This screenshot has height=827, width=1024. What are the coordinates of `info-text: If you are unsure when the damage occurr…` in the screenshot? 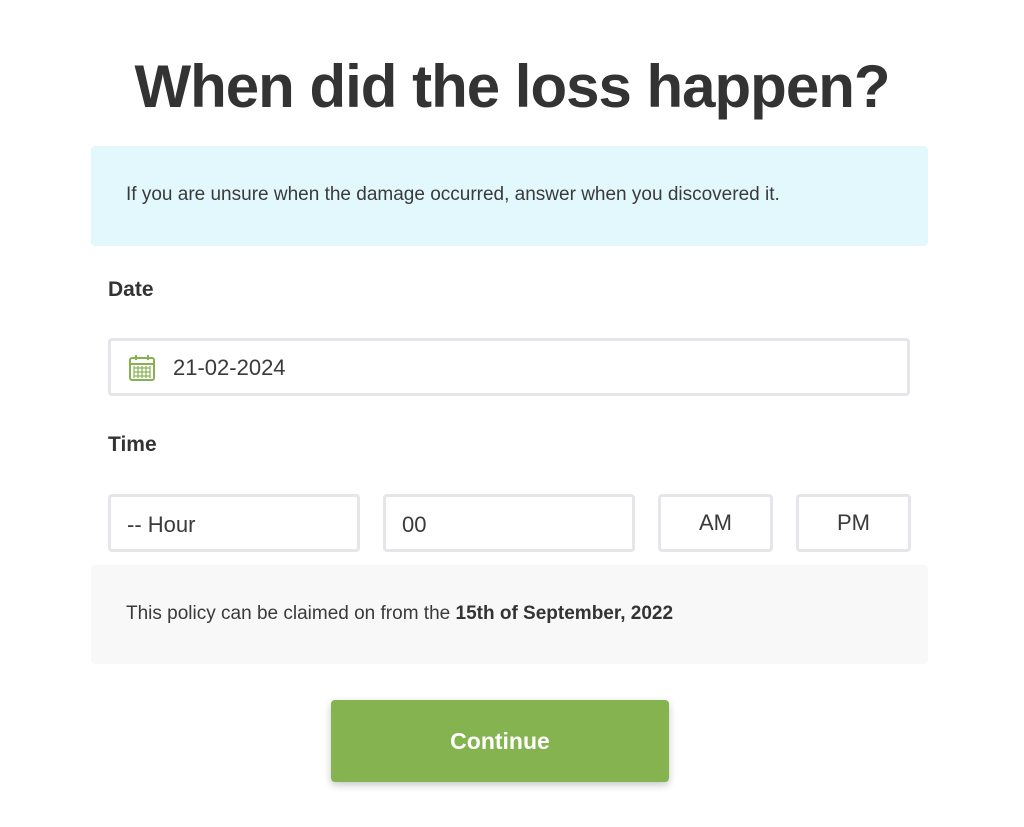 It's located at (453, 194).